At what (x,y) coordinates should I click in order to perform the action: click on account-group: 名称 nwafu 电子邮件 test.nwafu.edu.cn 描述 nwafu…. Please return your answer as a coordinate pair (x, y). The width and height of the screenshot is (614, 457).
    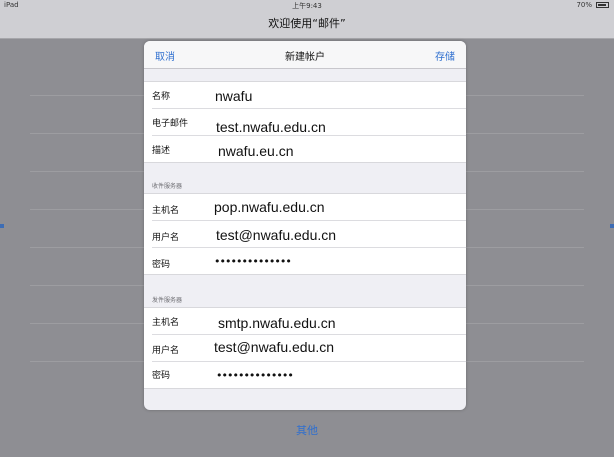
    Looking at the image, I should click on (305, 122).